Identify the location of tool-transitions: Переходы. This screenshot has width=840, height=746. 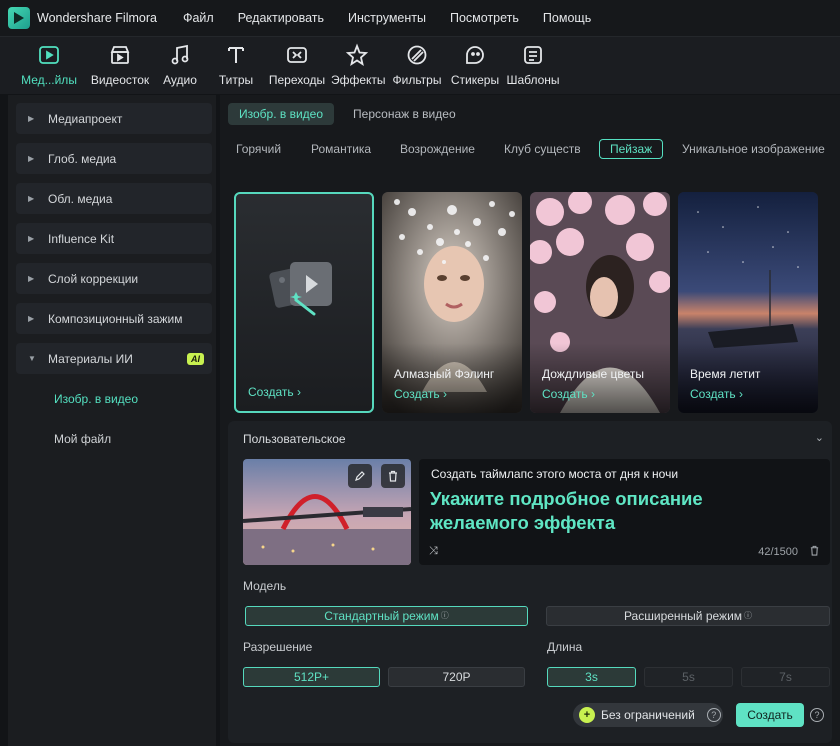
(297, 65).